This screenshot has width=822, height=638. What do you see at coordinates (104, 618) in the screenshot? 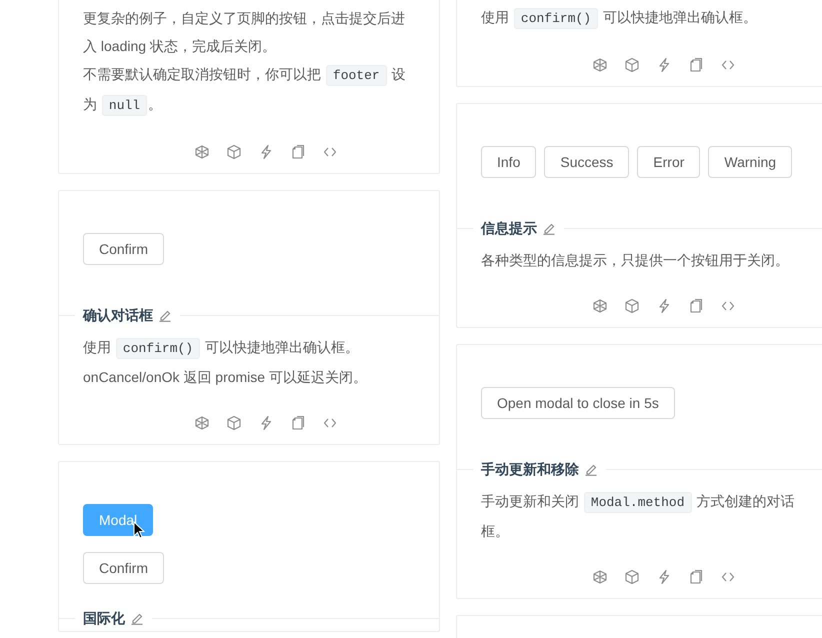
I see `demo-title: 国际化` at bounding box center [104, 618].